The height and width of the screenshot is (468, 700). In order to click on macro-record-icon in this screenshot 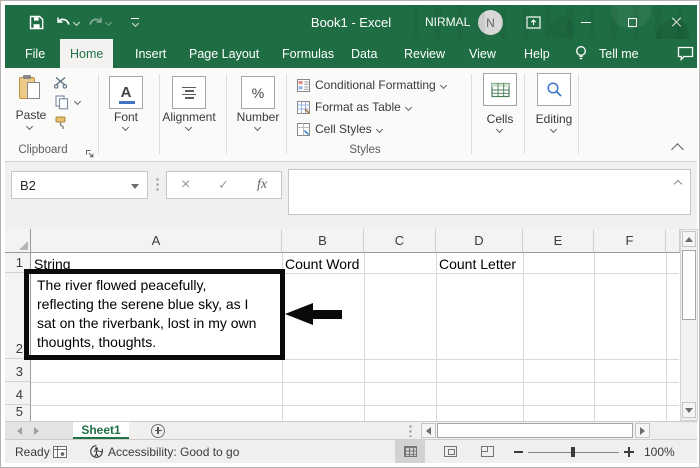, I will do `click(60, 451)`.